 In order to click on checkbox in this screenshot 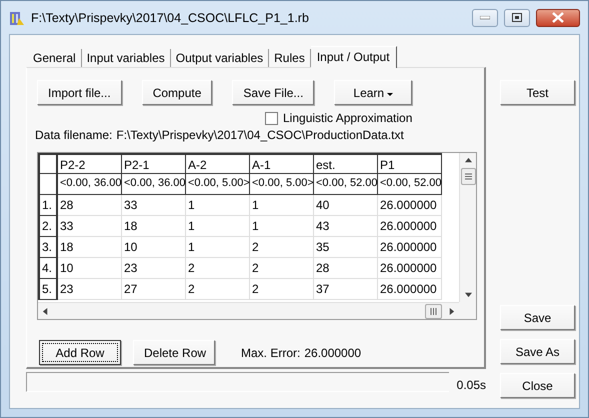, I will do `click(271, 118)`.